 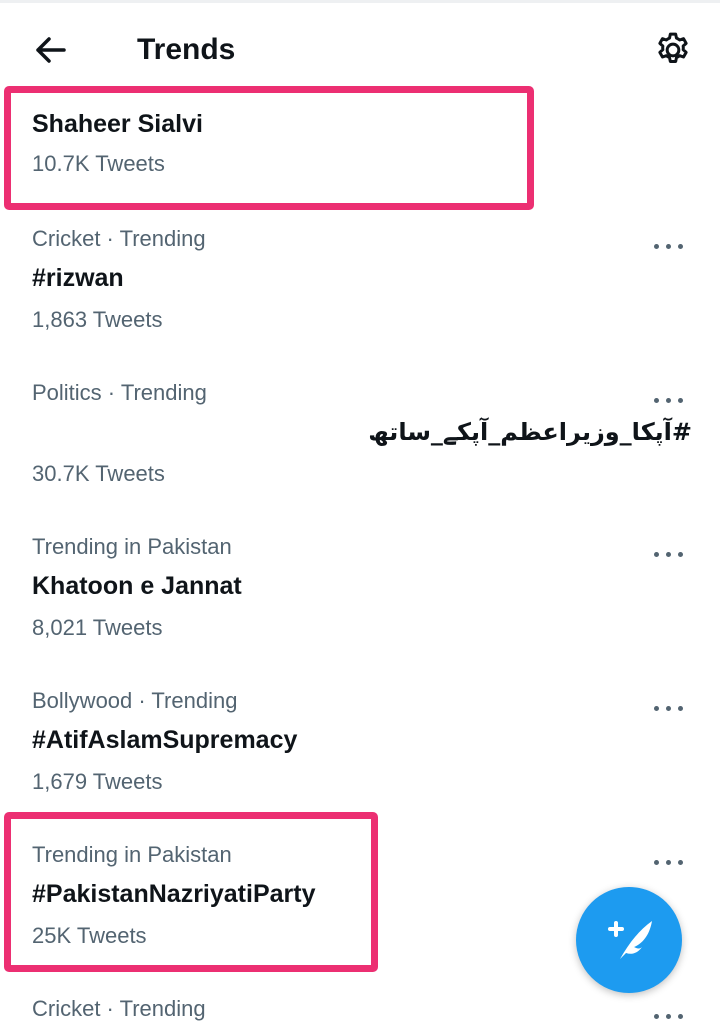 What do you see at coordinates (360, 1) in the screenshot?
I see `top-divider` at bounding box center [360, 1].